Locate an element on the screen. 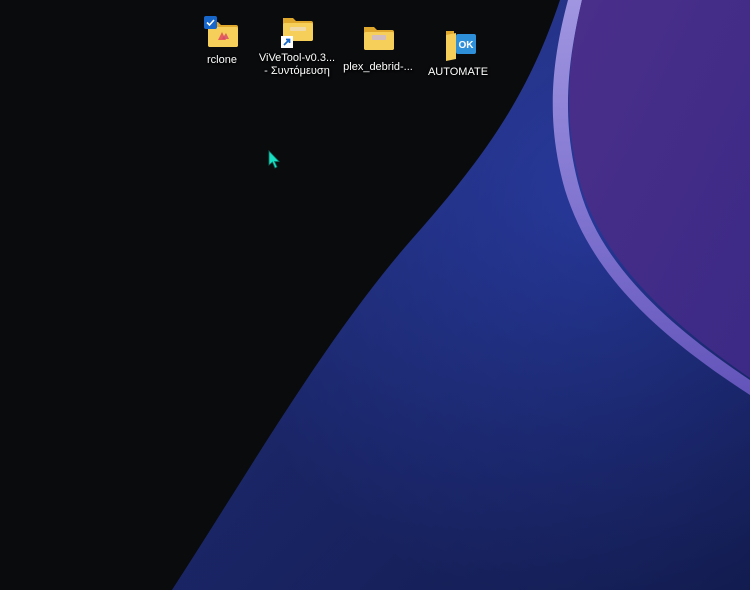  desktop-icon-label: AUTOMATE is located at coordinates (458, 72).